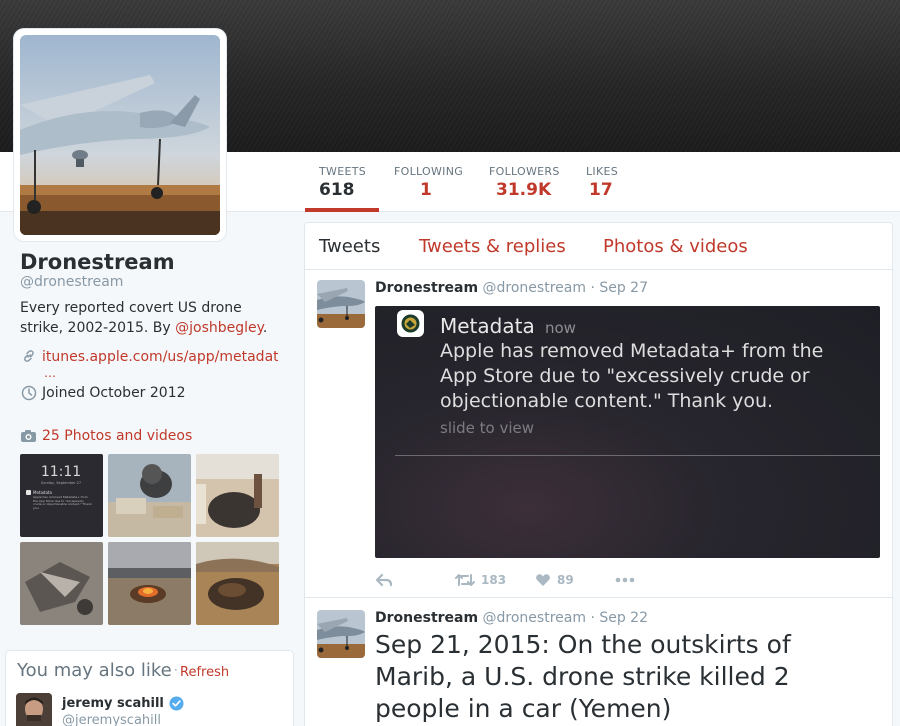  Describe the element at coordinates (34, 709) in the screenshot. I see `user-avatar` at that location.